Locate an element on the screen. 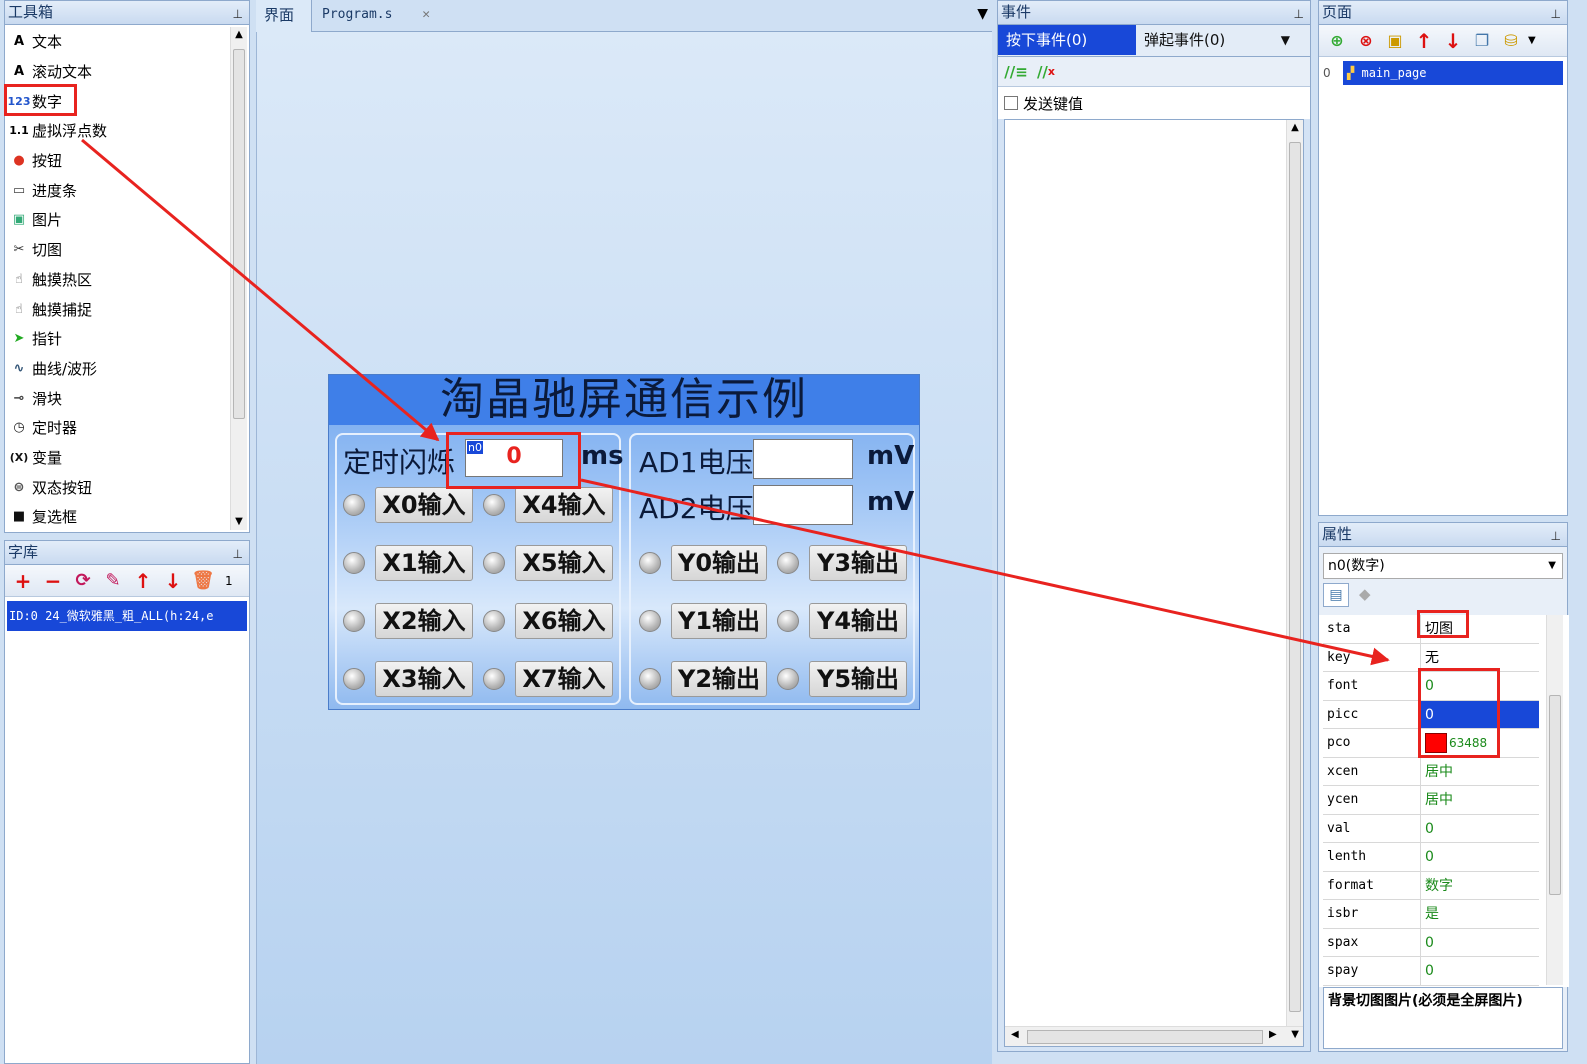 Image resolution: width=1587 pixels, height=1064 pixels. io-button: Y5输出 is located at coordinates (858, 679).